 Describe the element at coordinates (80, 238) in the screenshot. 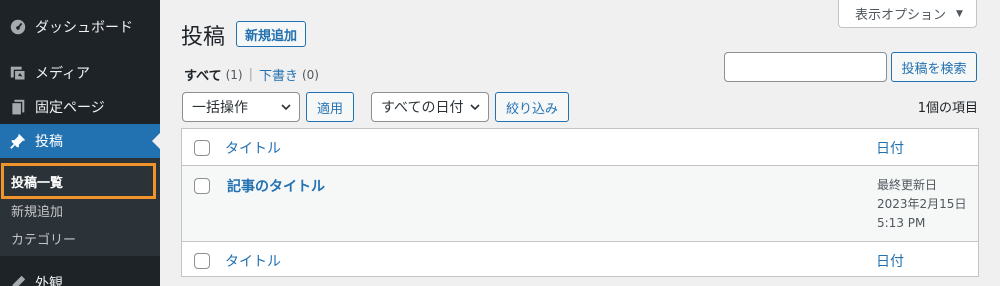

I see `submenu-item-categories: カテゴリー` at that location.